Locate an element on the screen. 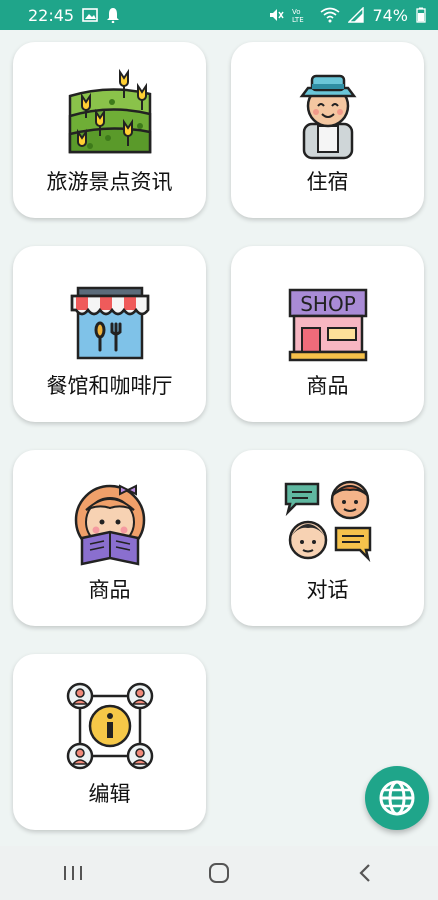 This screenshot has height=900, width=438. shop-icon: SHOP is located at coordinates (328, 318).